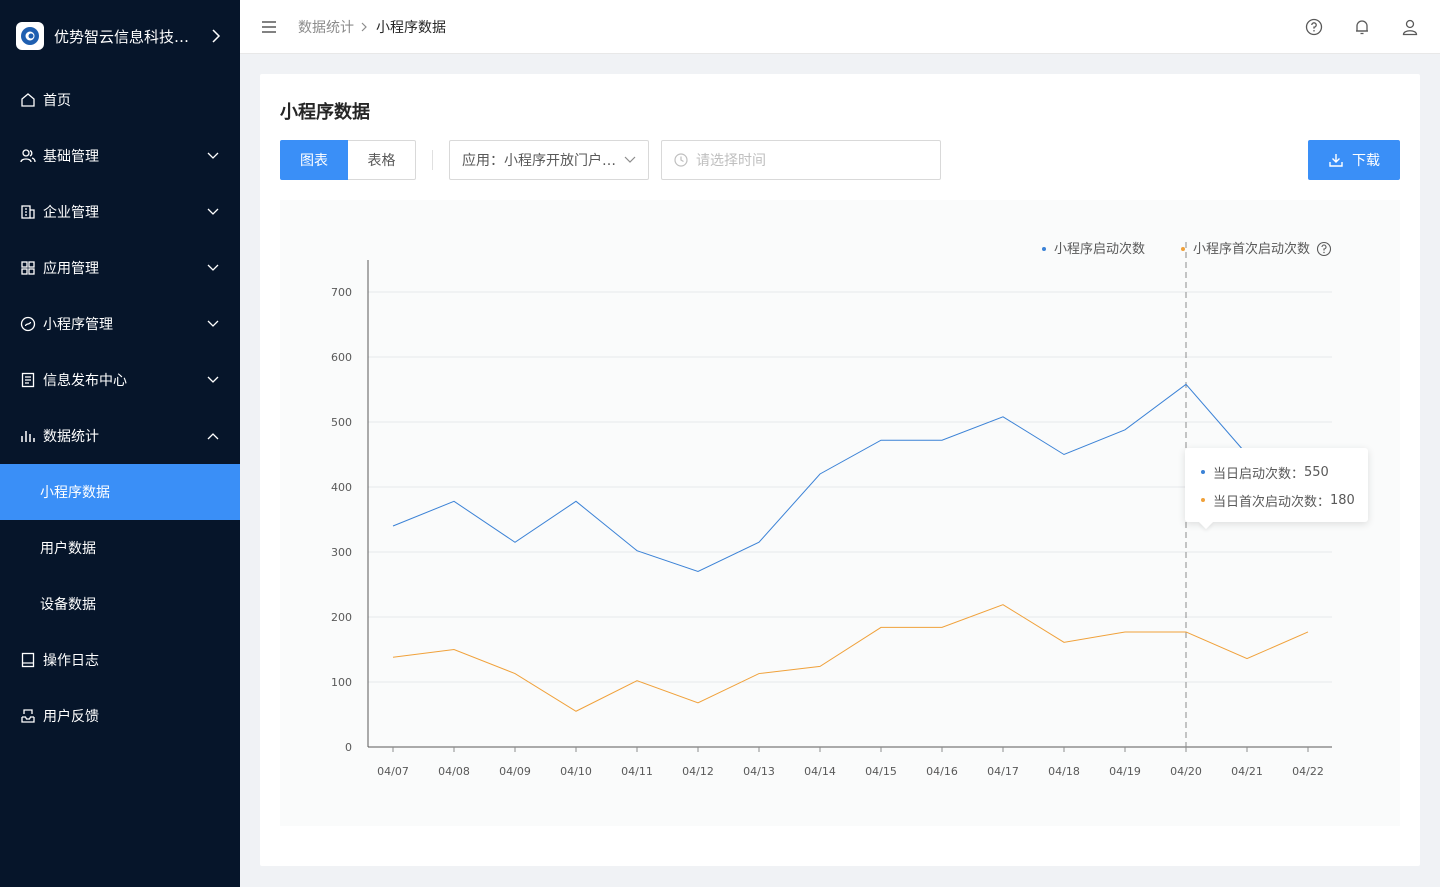 This screenshot has width=1440, height=887. What do you see at coordinates (213, 436) in the screenshot?
I see `chevron-up-icon` at bounding box center [213, 436].